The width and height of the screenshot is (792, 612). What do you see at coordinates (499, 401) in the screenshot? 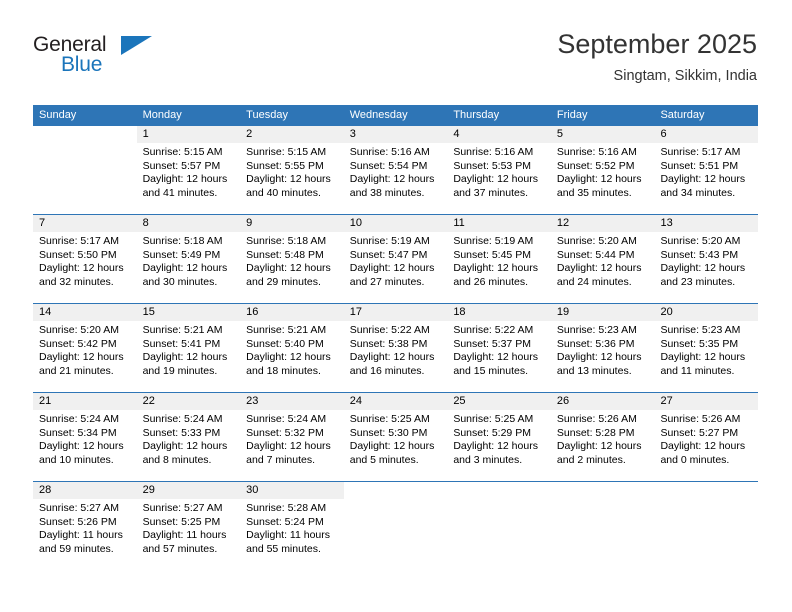
I see `day-number: 25` at bounding box center [499, 401].